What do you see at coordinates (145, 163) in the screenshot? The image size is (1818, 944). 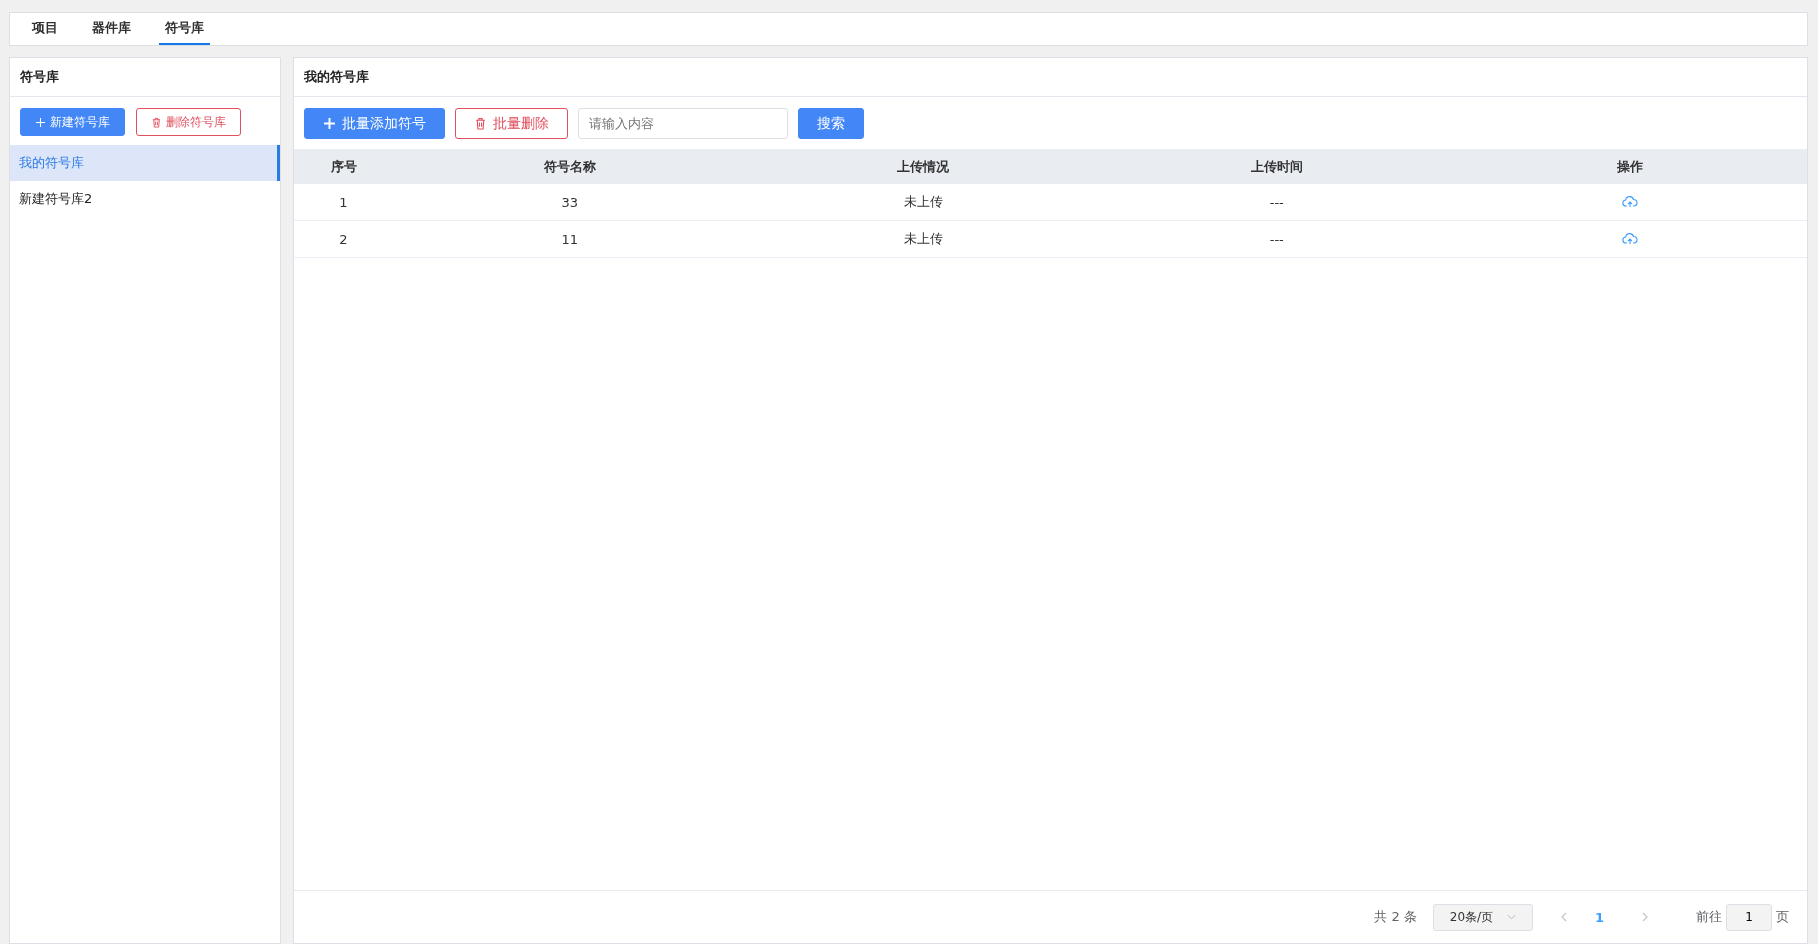 I see `library-item: 我的符号库` at bounding box center [145, 163].